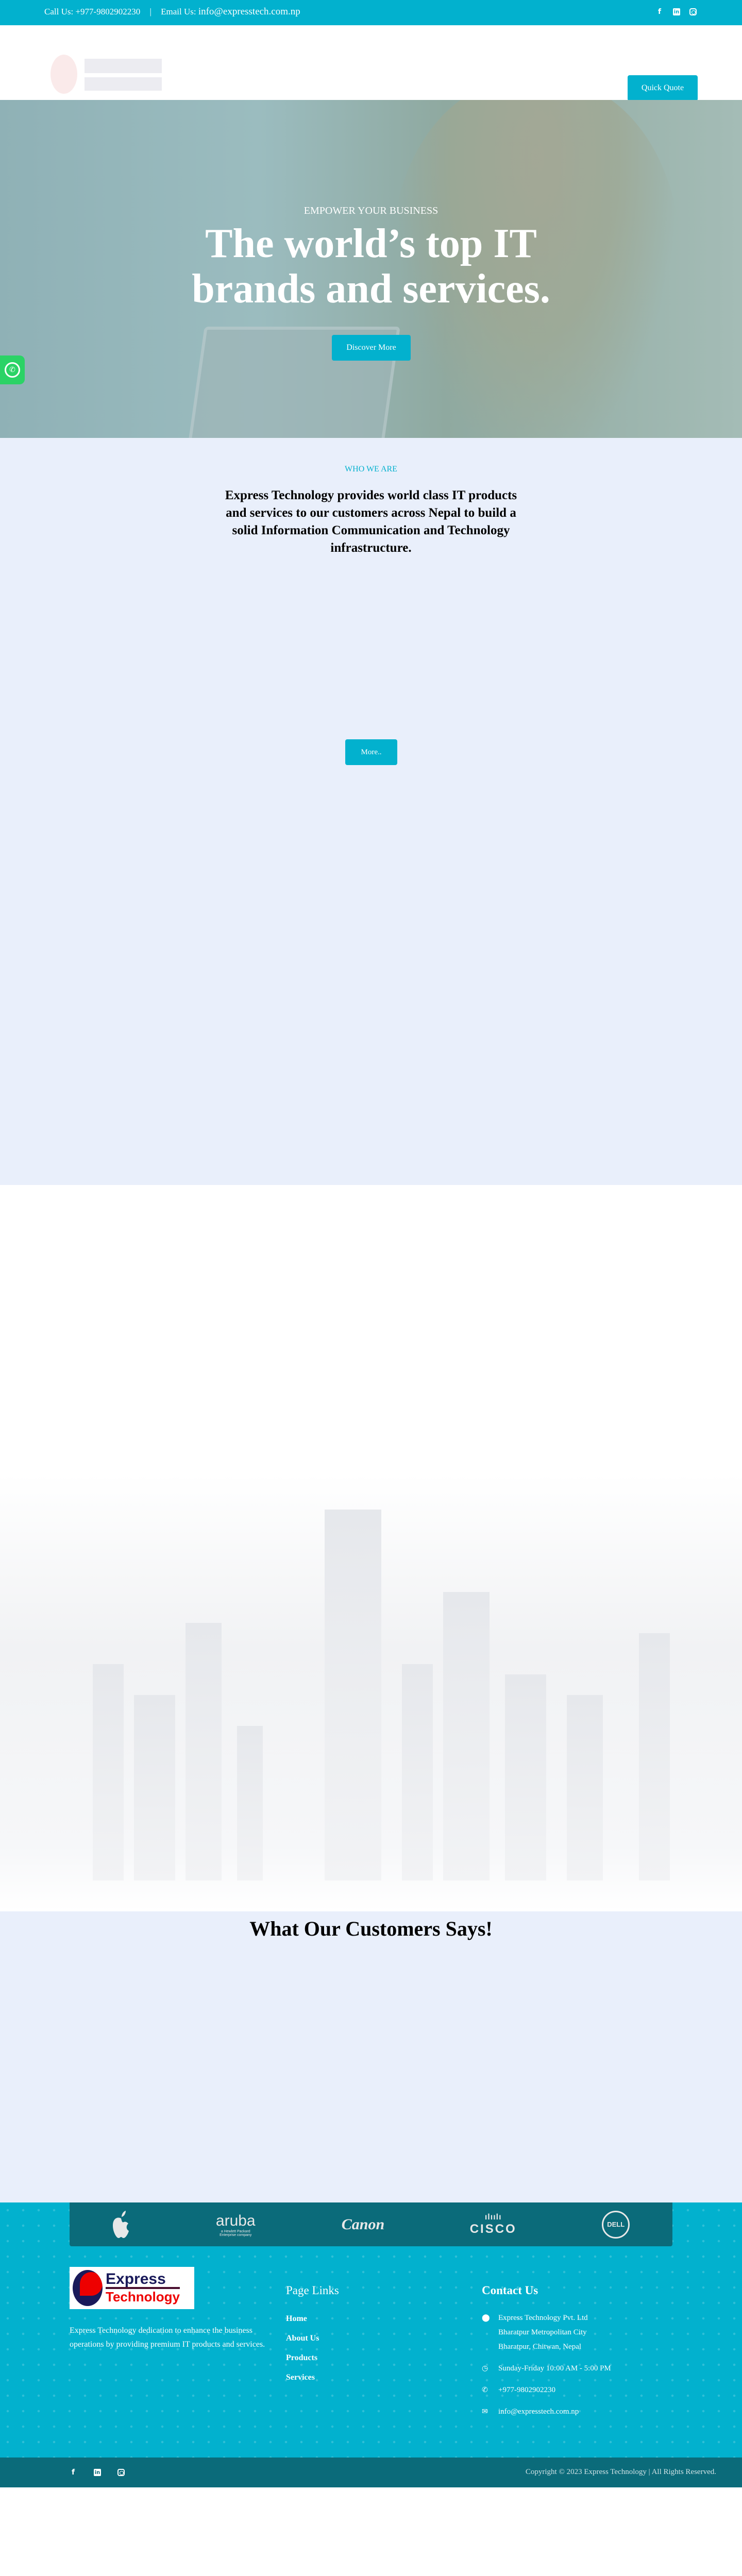 The image size is (742, 2576). I want to click on hours-row: ◷ Sunday-Friday 10:00 AM - 5:00 PM, so click(546, 2368).